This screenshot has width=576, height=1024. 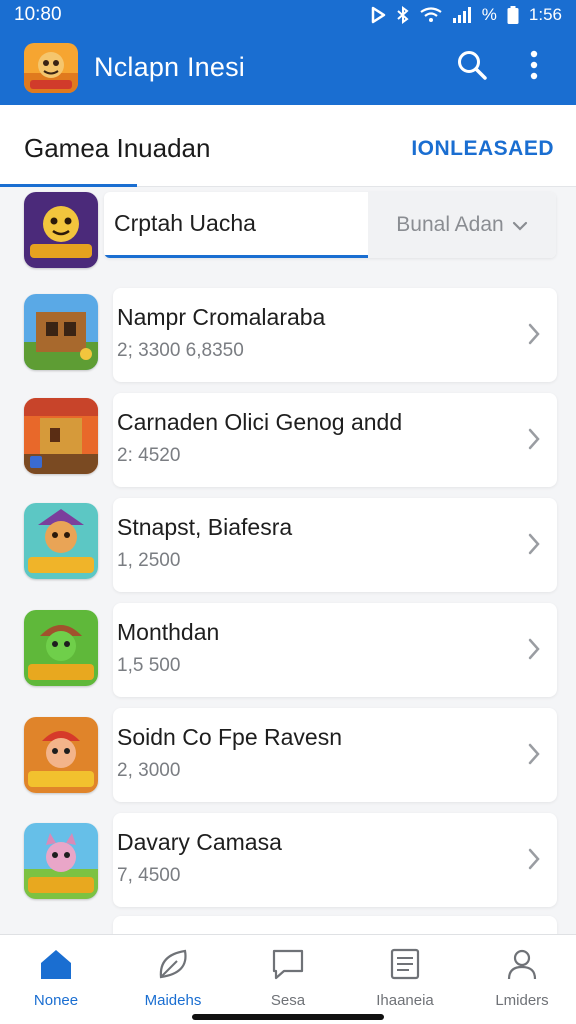 I want to click on status-time: 10:80, so click(x=38, y=14).